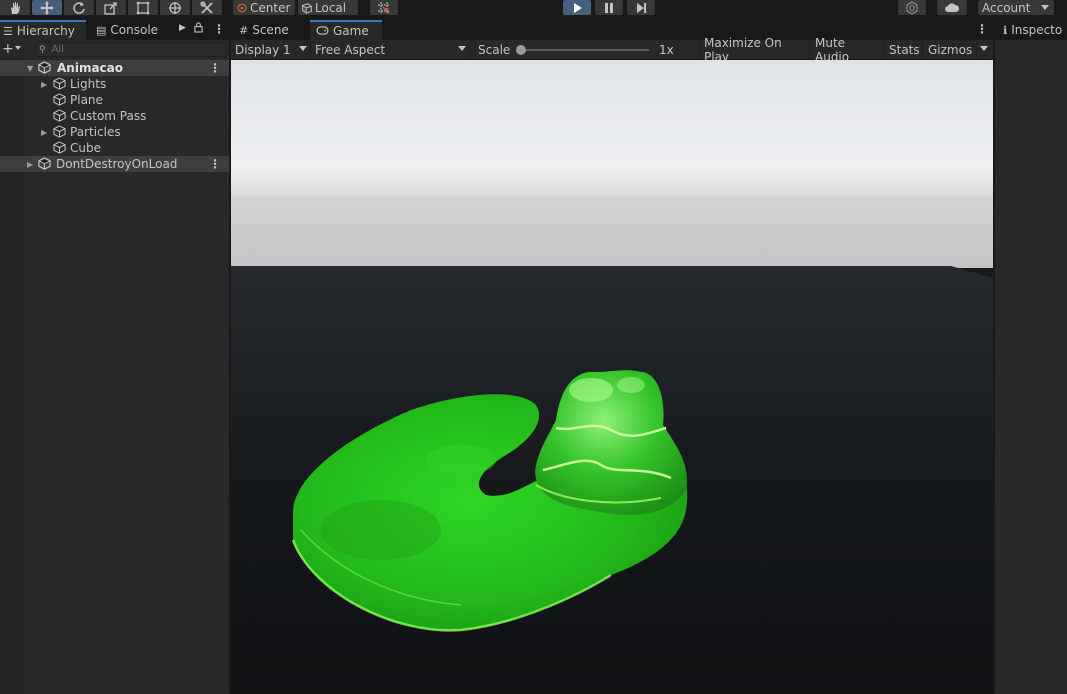  I want to click on hierarchy-item-label: Lights, so click(88, 84).